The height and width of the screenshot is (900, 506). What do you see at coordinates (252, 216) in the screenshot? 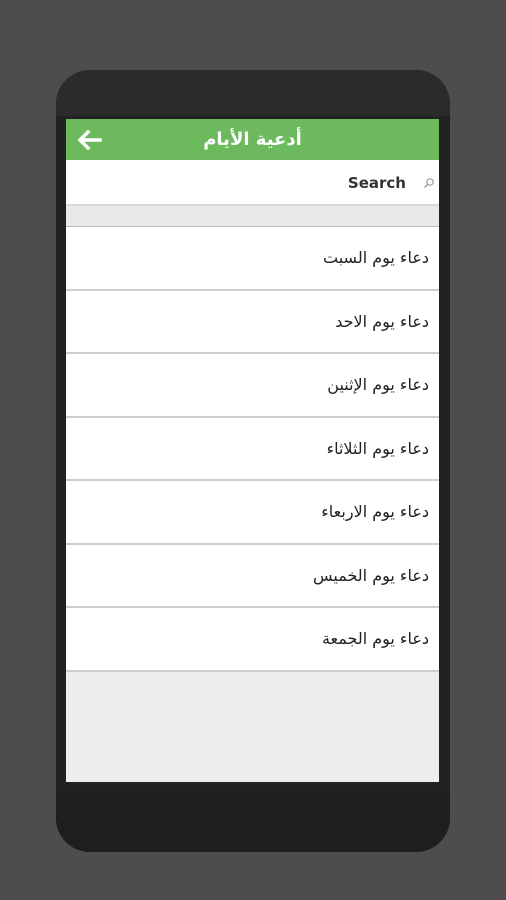
I see `list-header-divider` at bounding box center [252, 216].